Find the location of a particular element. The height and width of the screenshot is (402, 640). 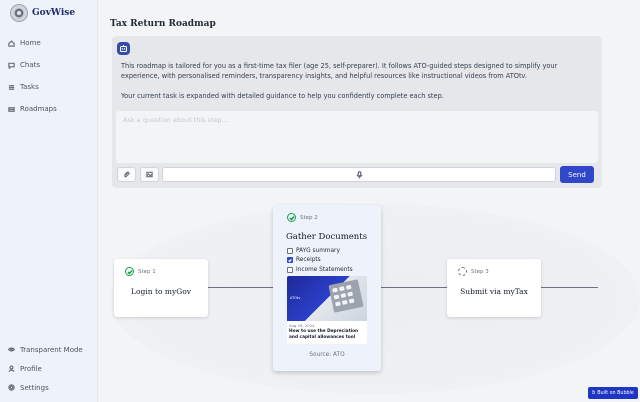

badge-label: Built on Bubble is located at coordinates (615, 393).